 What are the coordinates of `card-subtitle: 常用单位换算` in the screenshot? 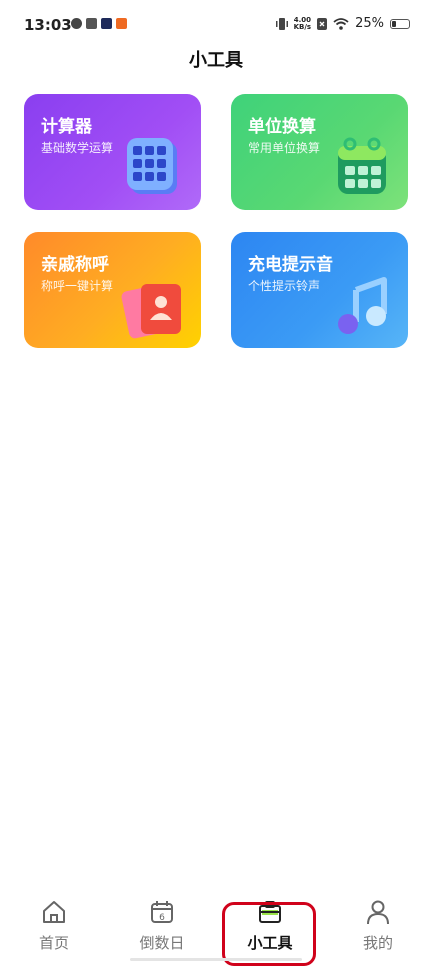 It's located at (284, 148).